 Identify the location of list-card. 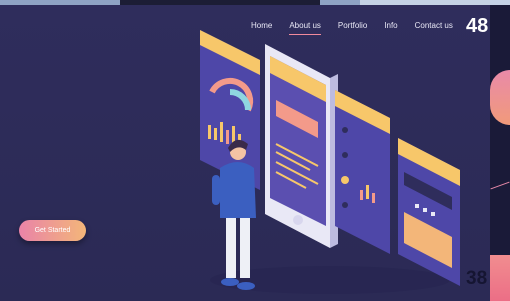
(362, 172).